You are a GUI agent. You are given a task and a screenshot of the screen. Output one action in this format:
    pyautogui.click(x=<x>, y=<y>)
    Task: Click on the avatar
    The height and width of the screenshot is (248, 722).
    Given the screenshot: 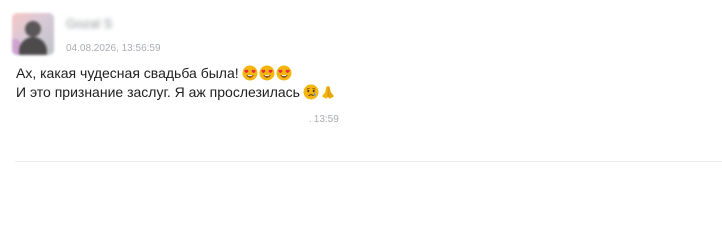 What is the action you would take?
    pyautogui.click(x=33, y=34)
    